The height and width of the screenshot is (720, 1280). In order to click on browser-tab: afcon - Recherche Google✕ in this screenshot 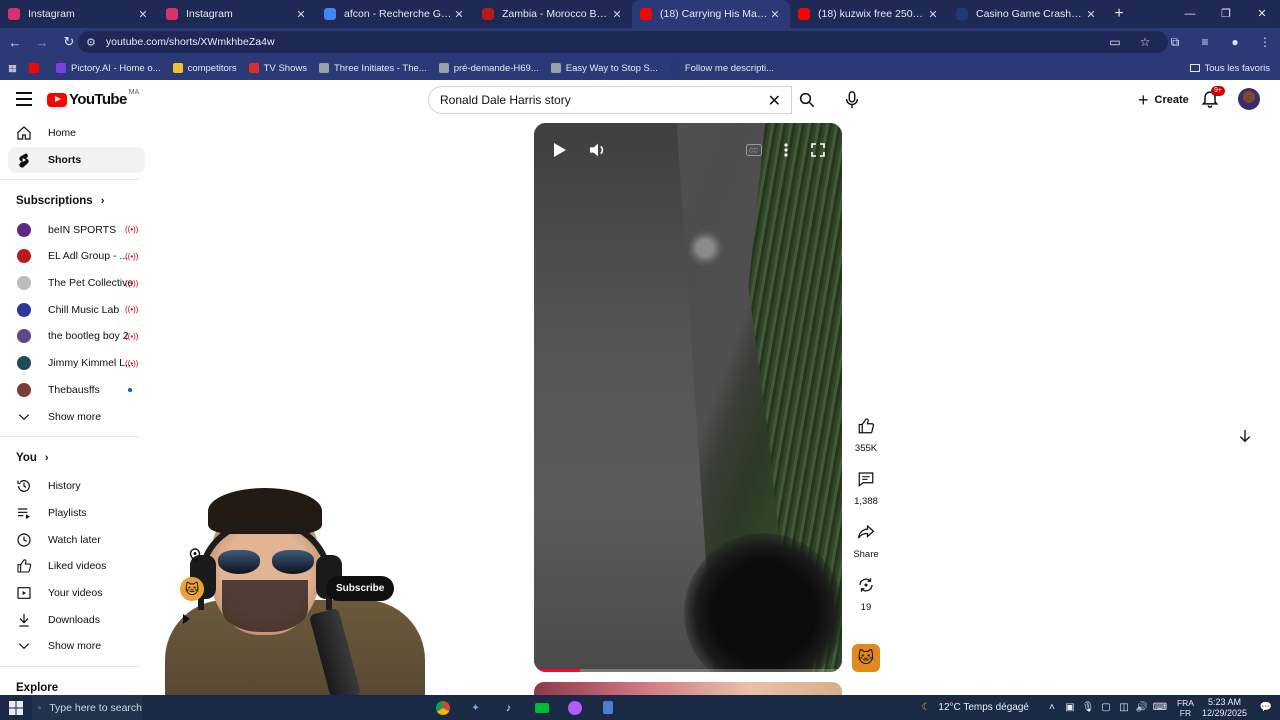, I will do `click(395, 14)`.